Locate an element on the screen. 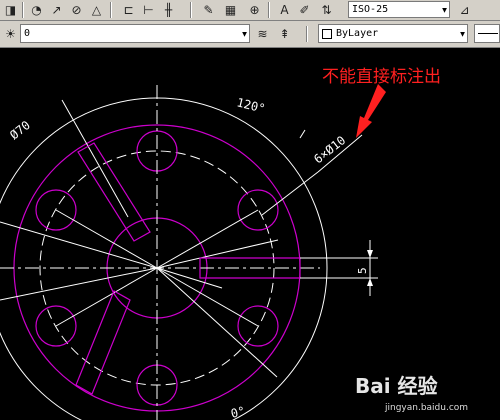  linetype-preview is located at coordinates (488, 33).